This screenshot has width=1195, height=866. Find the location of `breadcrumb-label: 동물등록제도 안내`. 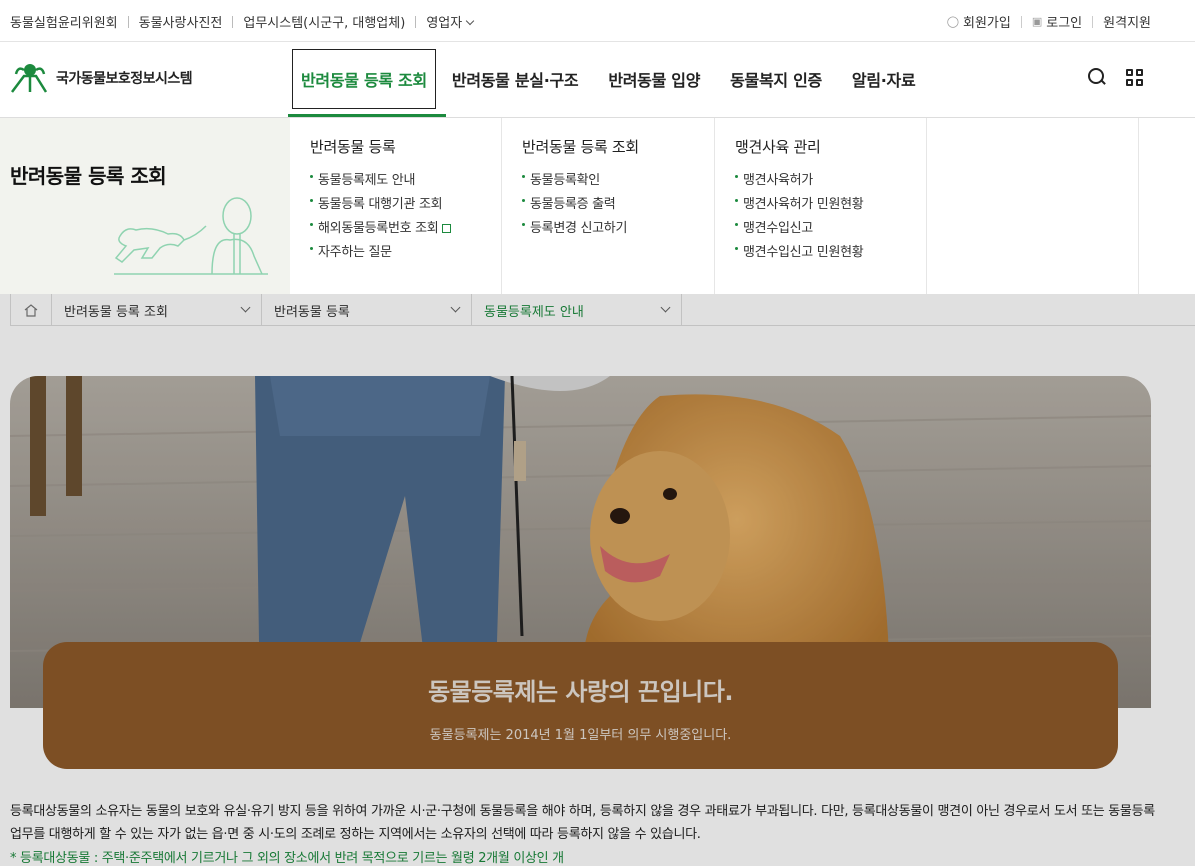

breadcrumb-label: 동물등록제도 안내 is located at coordinates (534, 312).